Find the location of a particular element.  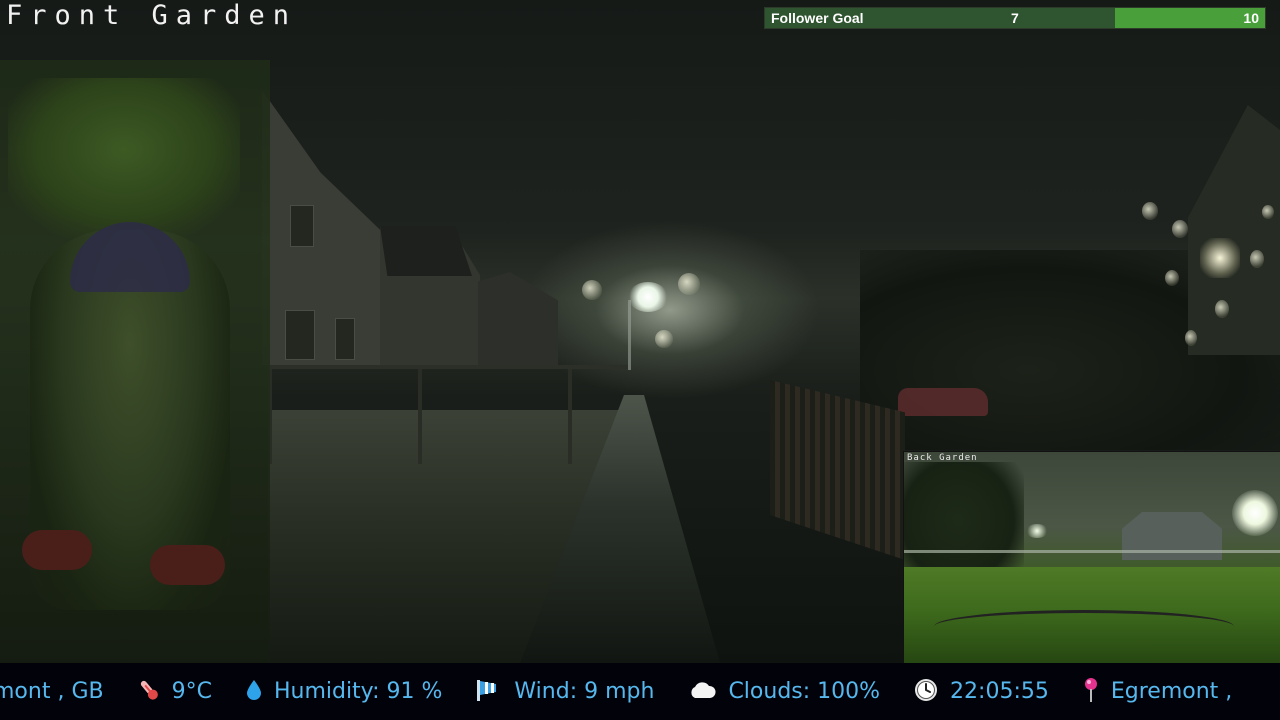

back-garden-camera-feed: Back Garden is located at coordinates (1091, 557).